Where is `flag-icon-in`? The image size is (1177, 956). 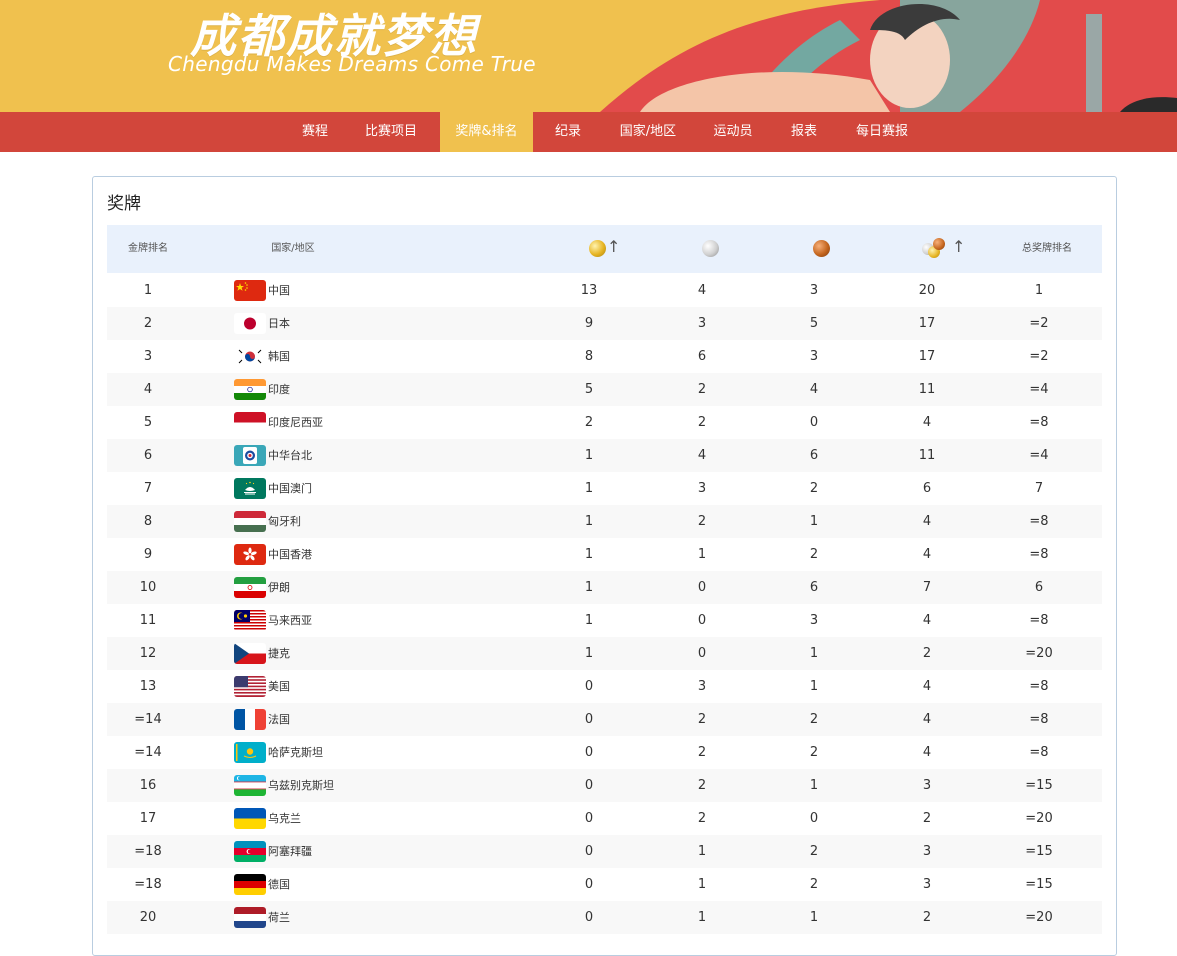
flag-icon-in is located at coordinates (250, 389).